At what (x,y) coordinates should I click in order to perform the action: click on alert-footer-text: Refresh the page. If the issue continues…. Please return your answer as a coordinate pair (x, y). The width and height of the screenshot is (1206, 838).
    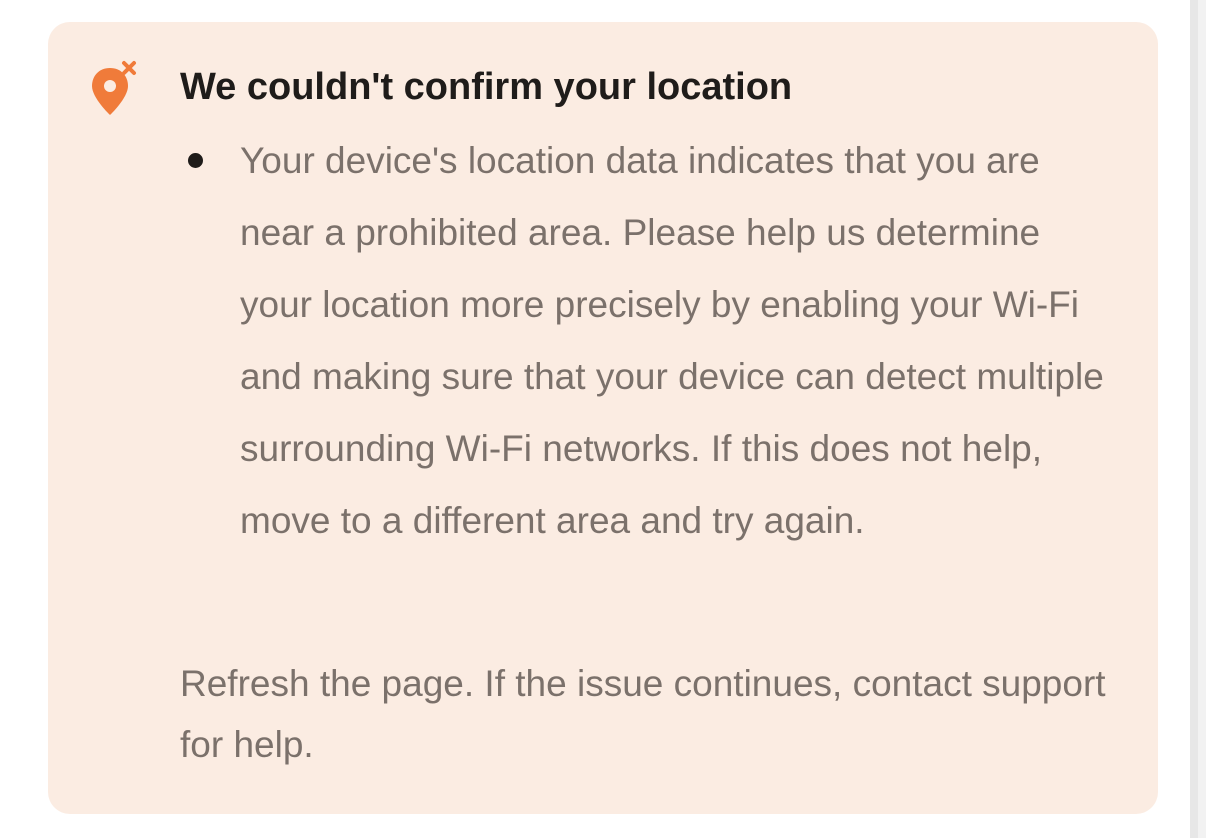
    Looking at the image, I should click on (643, 714).